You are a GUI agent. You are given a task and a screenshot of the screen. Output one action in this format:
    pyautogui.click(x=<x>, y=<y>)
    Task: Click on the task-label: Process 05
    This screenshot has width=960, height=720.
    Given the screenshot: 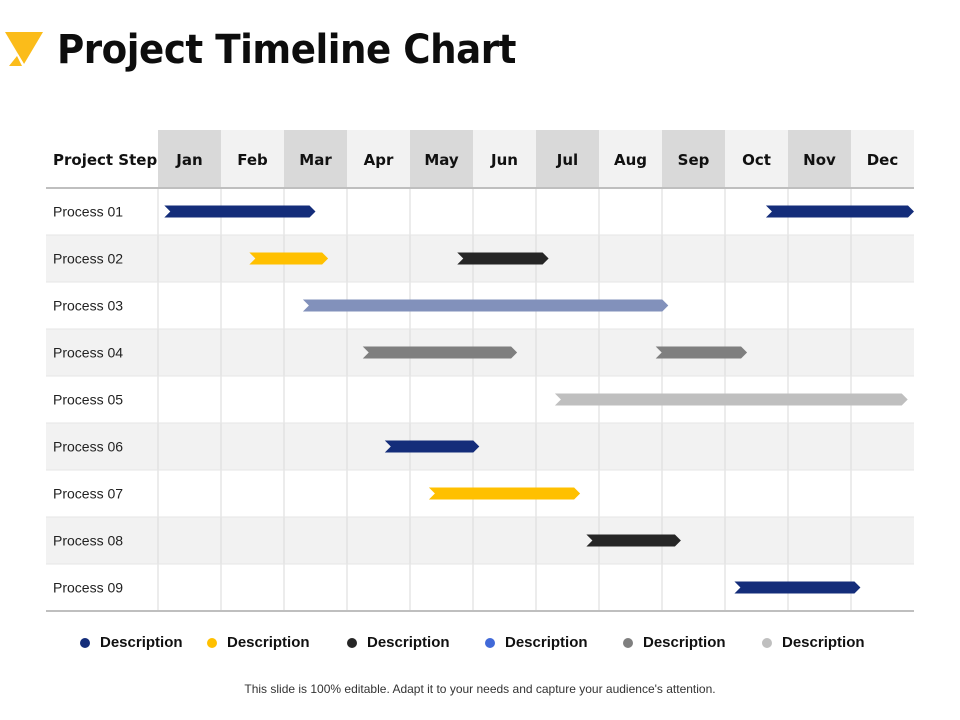 What is the action you would take?
    pyautogui.click(x=88, y=400)
    